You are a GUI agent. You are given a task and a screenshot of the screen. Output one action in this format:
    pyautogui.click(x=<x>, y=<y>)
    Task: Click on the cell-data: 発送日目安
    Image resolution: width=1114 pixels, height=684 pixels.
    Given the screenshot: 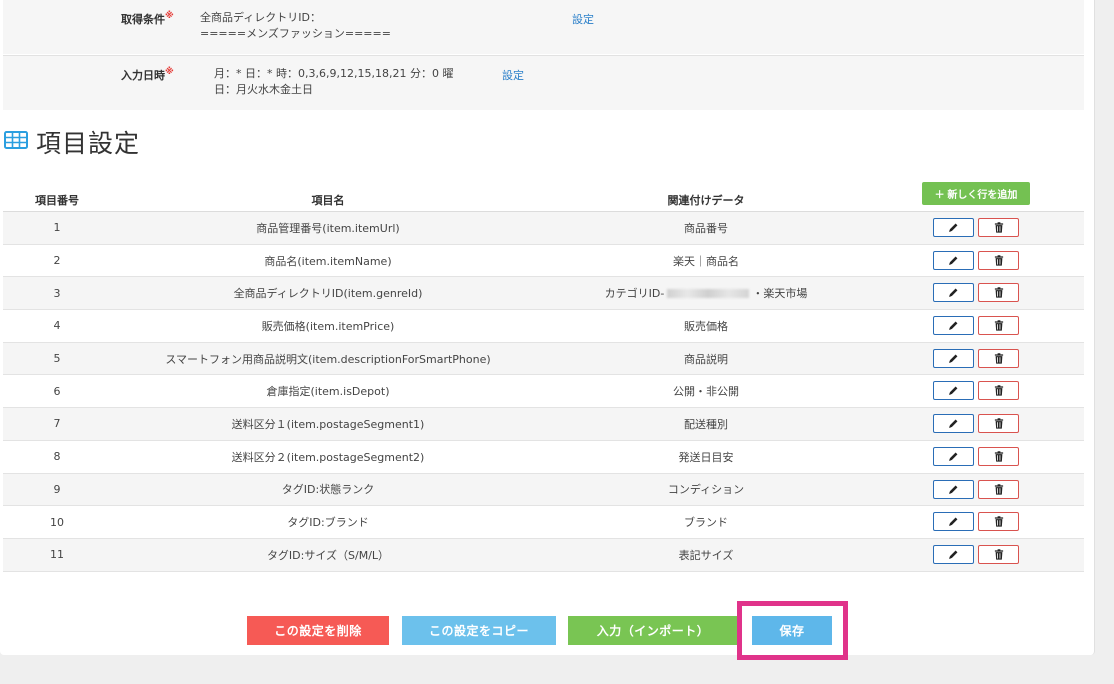 What is the action you would take?
    pyautogui.click(x=706, y=457)
    